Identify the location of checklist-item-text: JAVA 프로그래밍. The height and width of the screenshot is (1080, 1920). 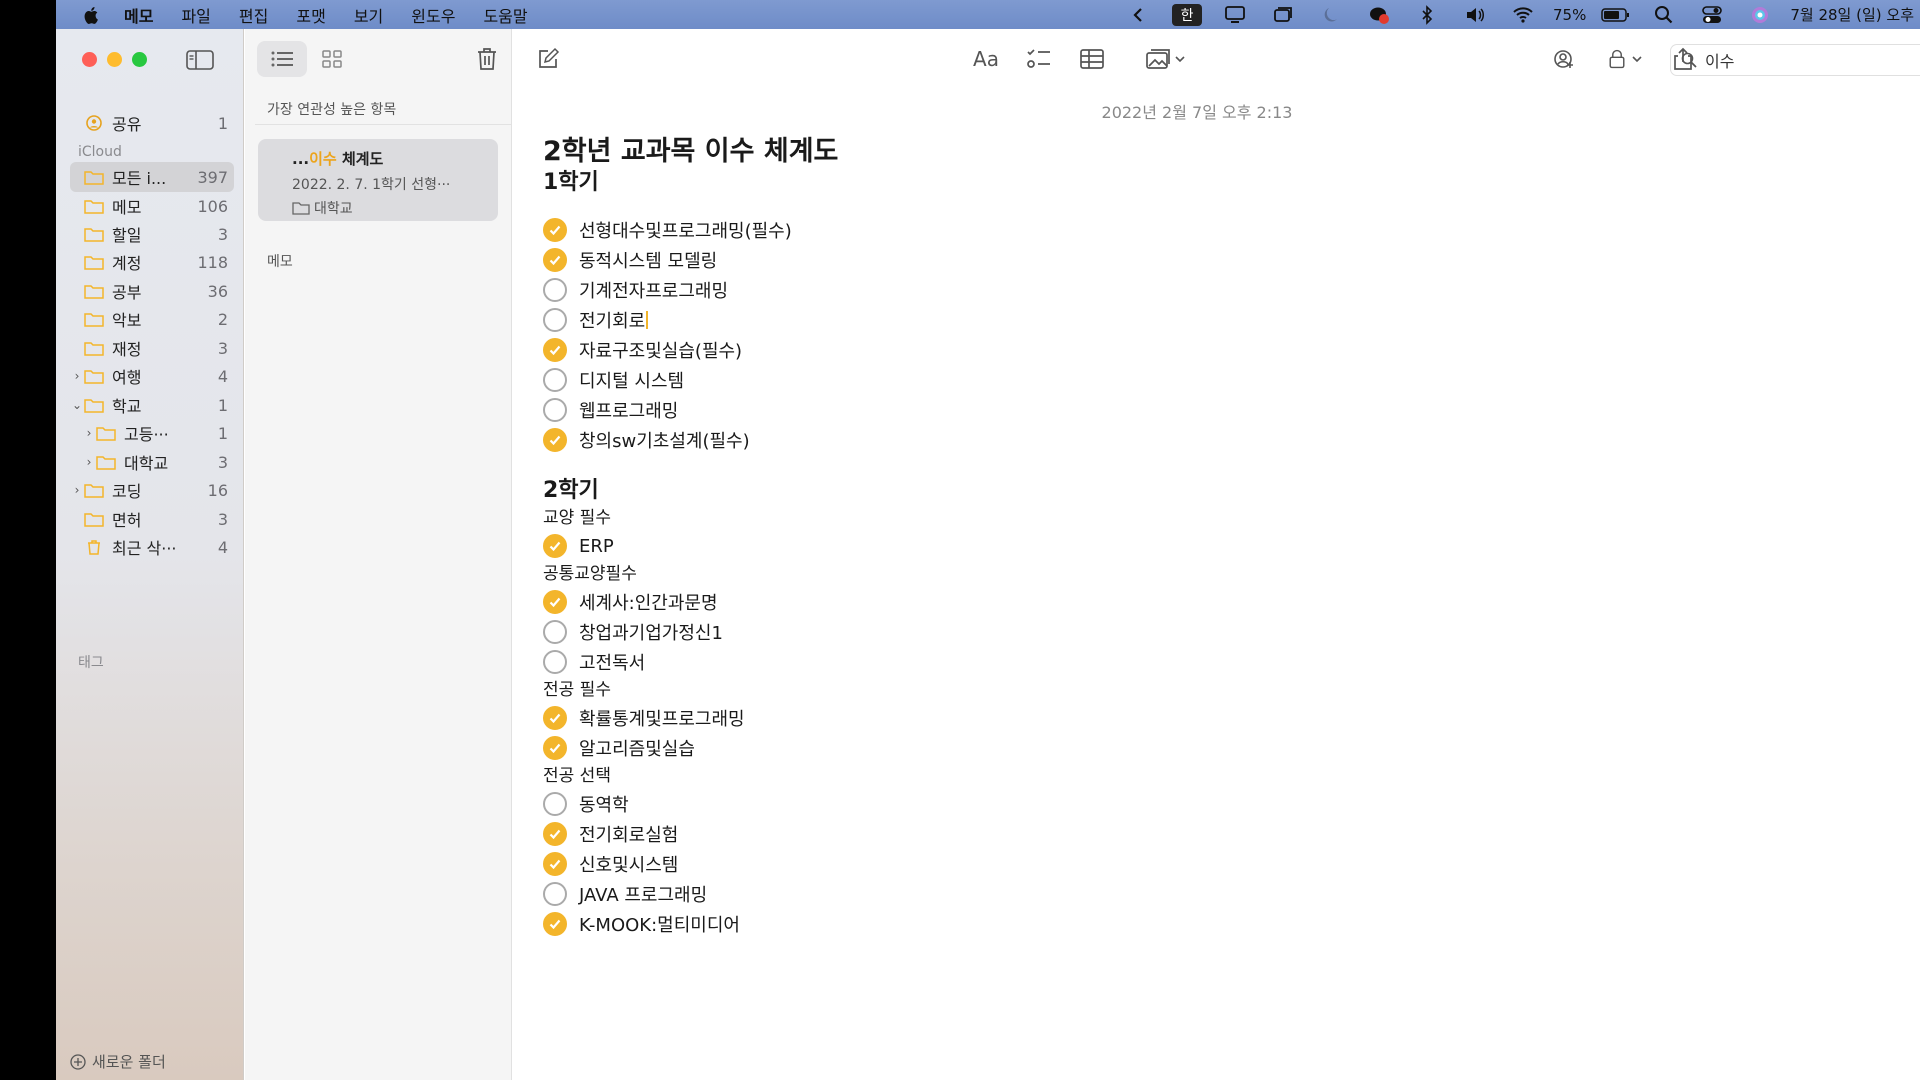
(643, 894).